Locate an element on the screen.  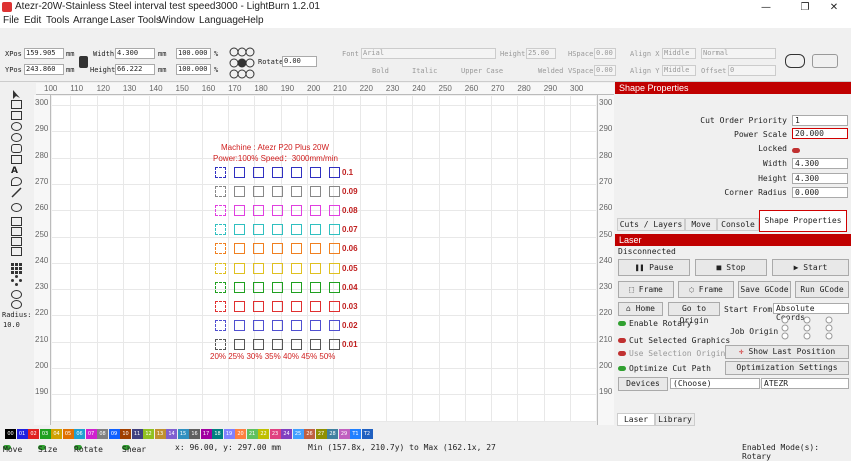
start-from-select: Absolute Coords is located at coordinates (811, 312).